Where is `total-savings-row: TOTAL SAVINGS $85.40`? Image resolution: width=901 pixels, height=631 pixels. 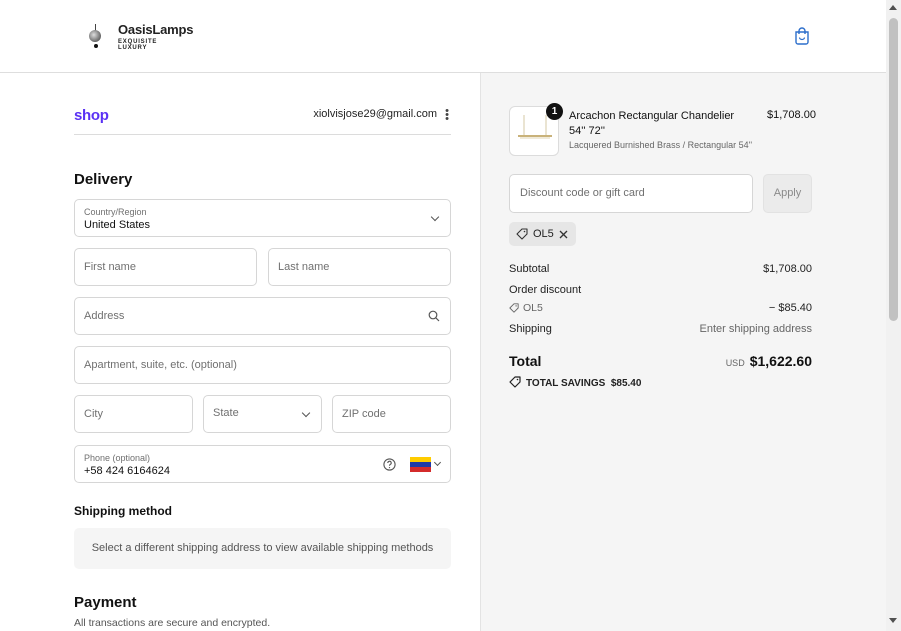
total-savings-row: TOTAL SAVINGS $85.40 is located at coordinates (575, 382).